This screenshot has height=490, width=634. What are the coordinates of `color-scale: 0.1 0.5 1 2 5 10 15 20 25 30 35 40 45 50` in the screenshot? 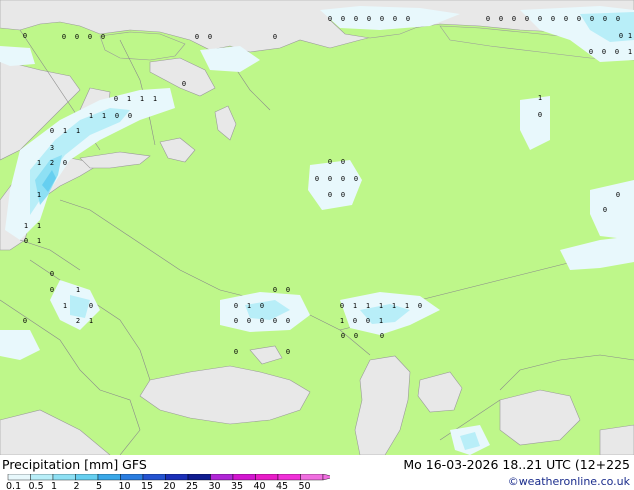 It's located at (168, 482).